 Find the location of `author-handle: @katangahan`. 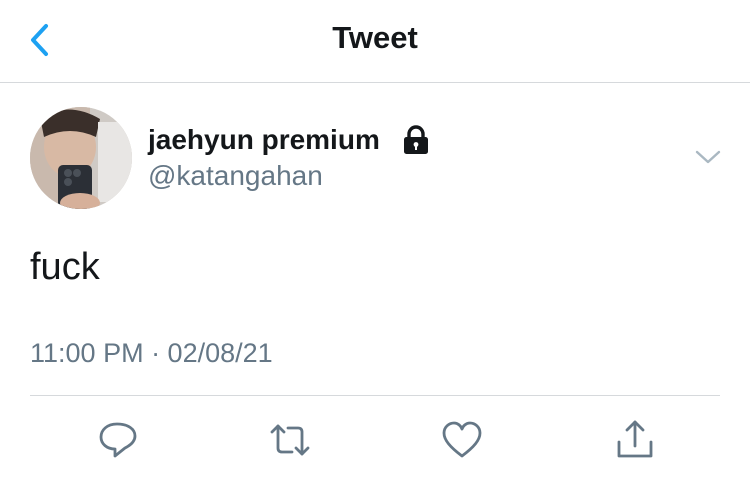

author-handle: @katangahan is located at coordinates (235, 176).